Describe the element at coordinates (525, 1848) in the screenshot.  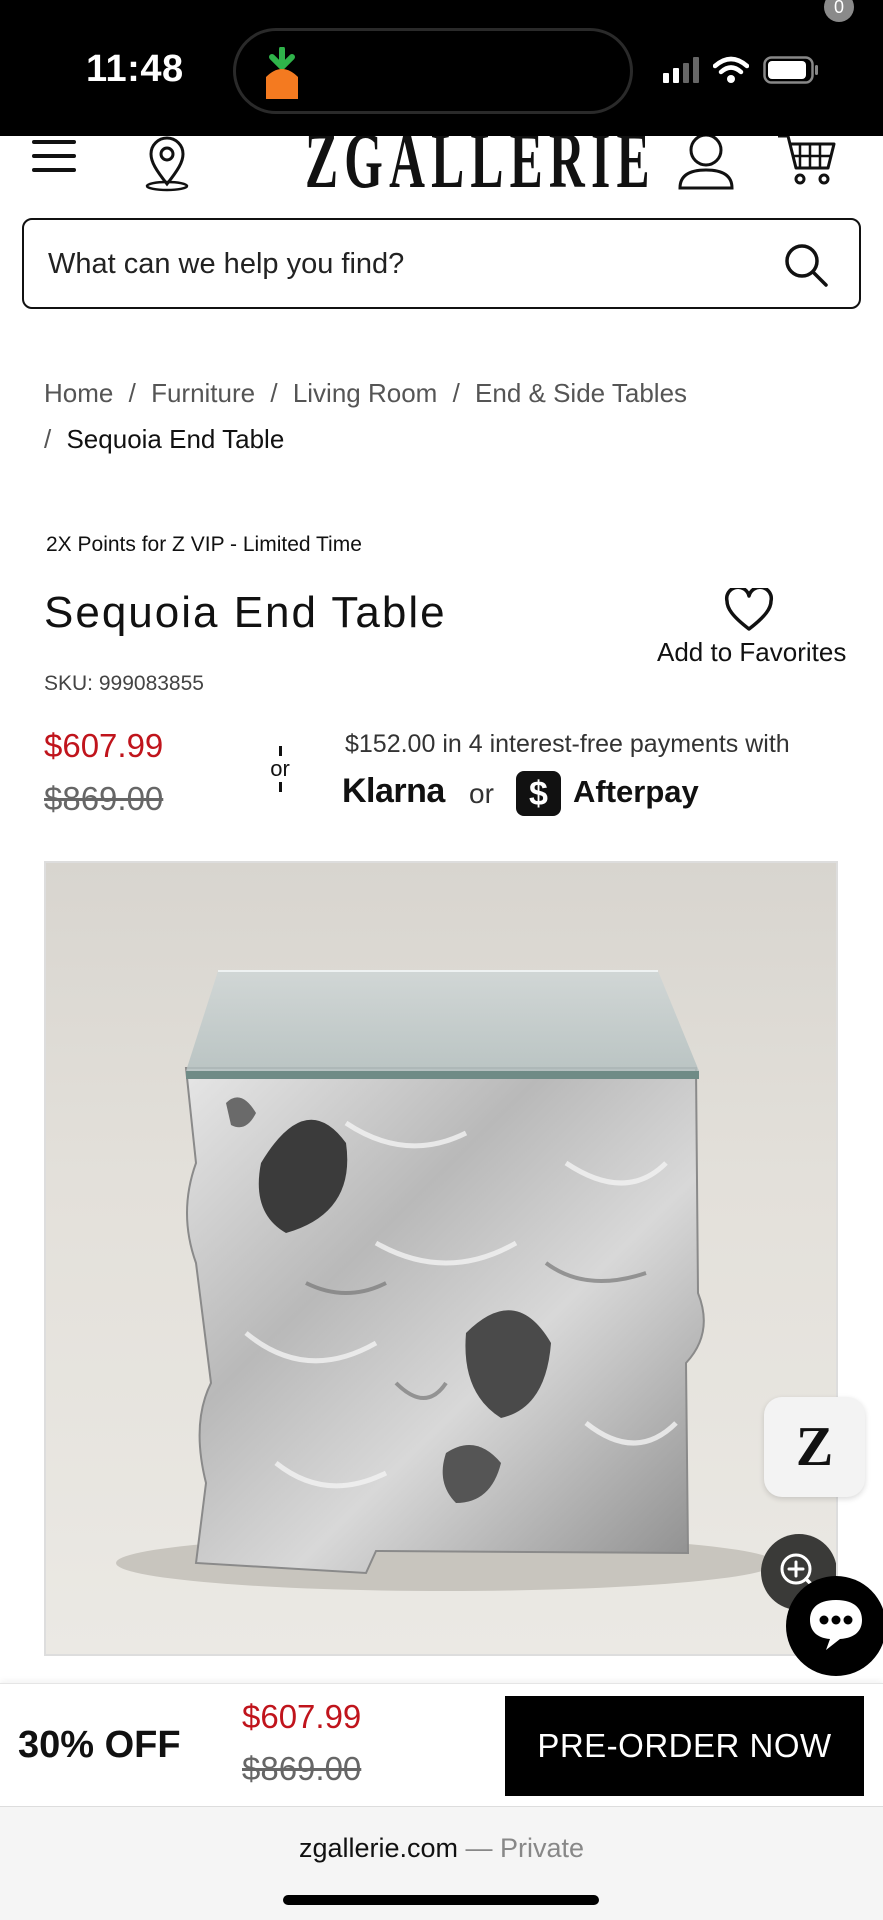
I see `private-mode-label: — Private` at that location.